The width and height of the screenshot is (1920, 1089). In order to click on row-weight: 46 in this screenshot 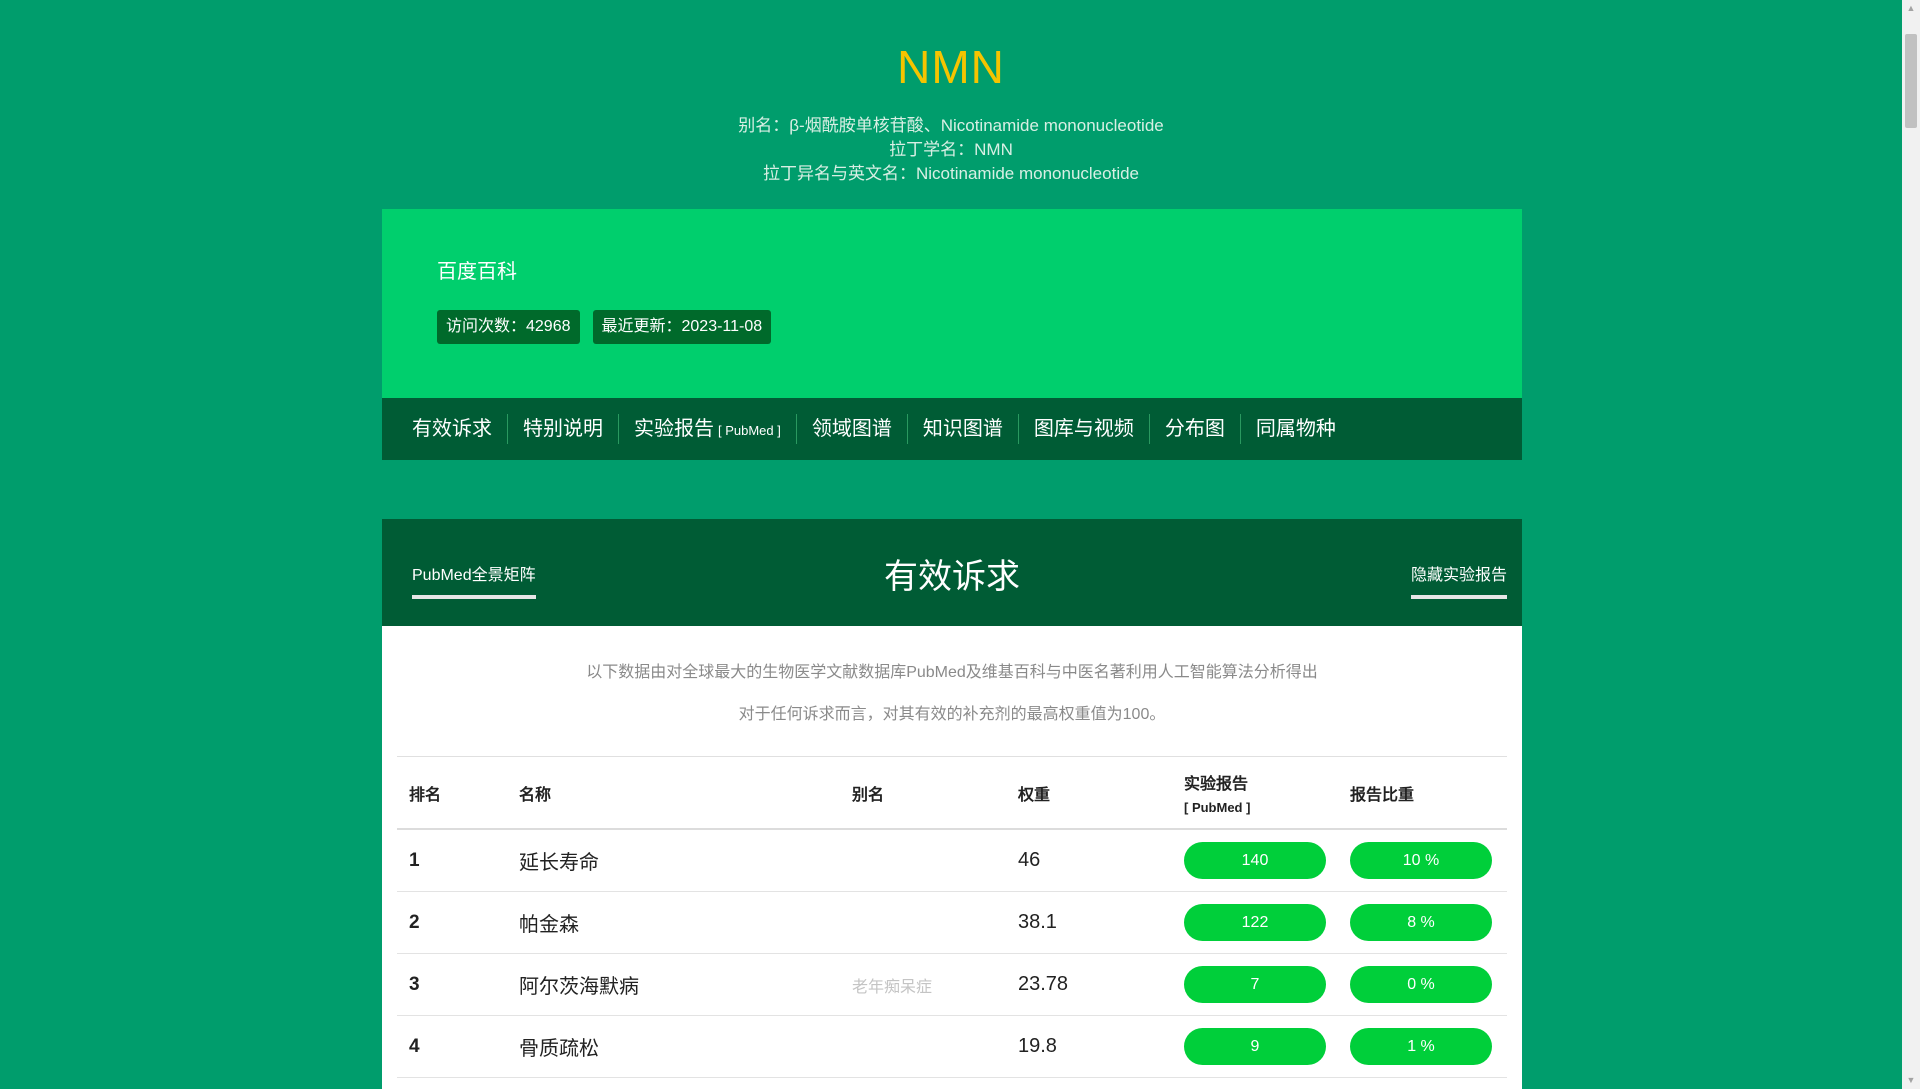, I will do `click(1029, 860)`.